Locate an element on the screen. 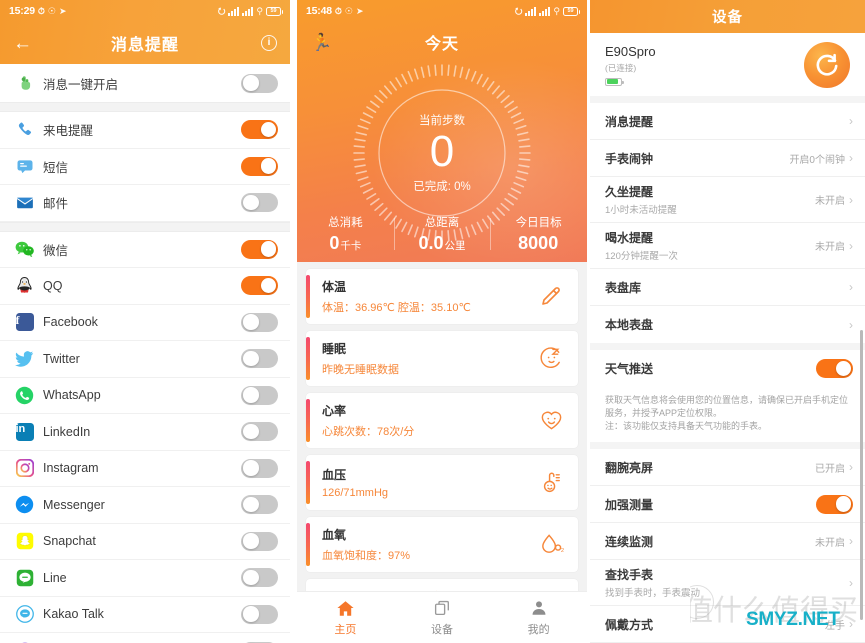 This screenshot has width=865, height=643. list-item: Viber is located at coordinates (145, 638).